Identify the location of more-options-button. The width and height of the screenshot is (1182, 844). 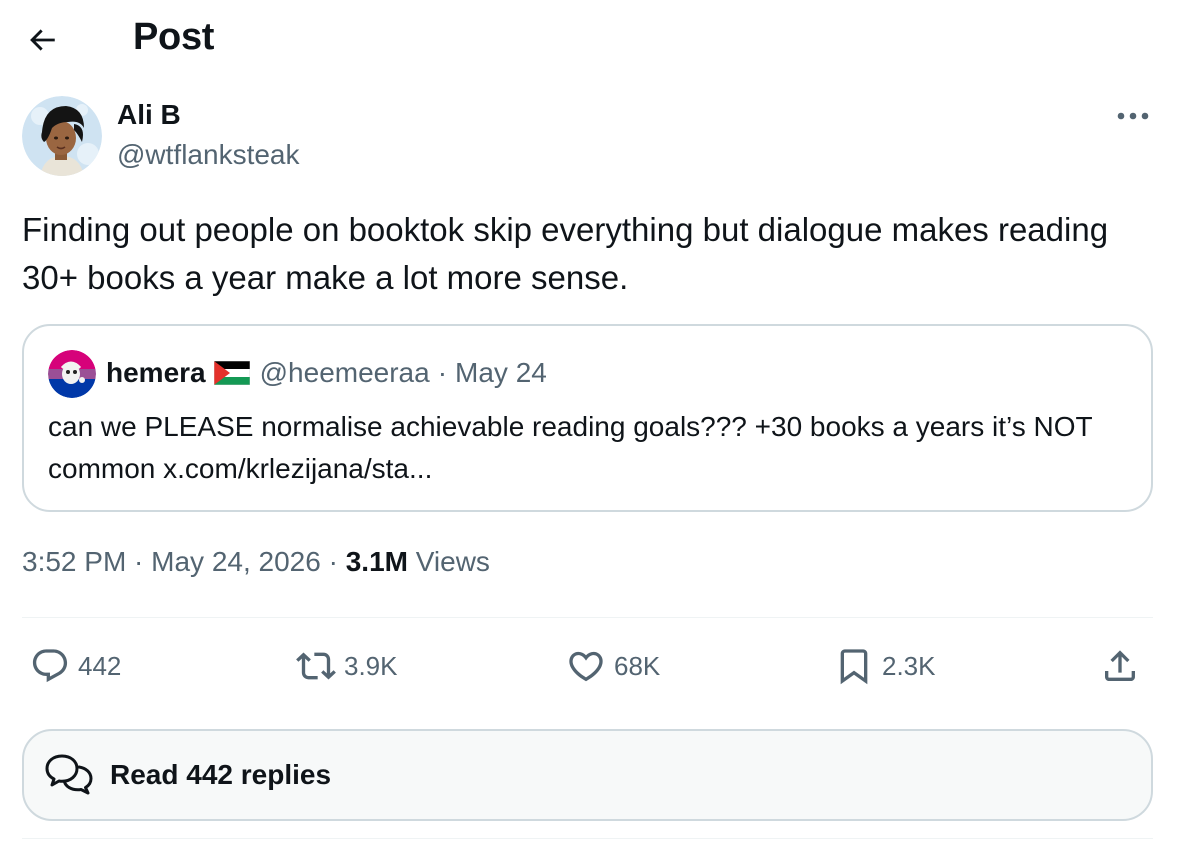
(1133, 116).